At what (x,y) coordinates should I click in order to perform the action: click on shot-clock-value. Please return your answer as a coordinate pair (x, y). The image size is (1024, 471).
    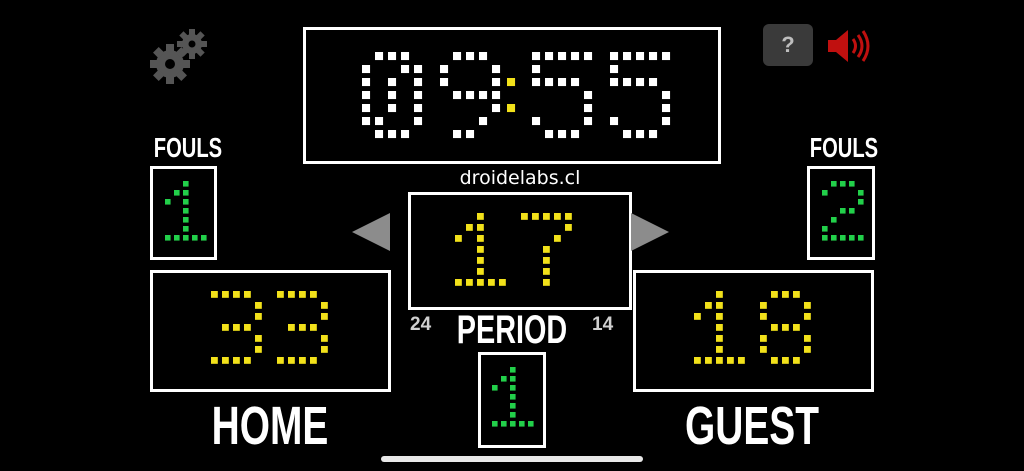
    Looking at the image, I should click on (513, 249).